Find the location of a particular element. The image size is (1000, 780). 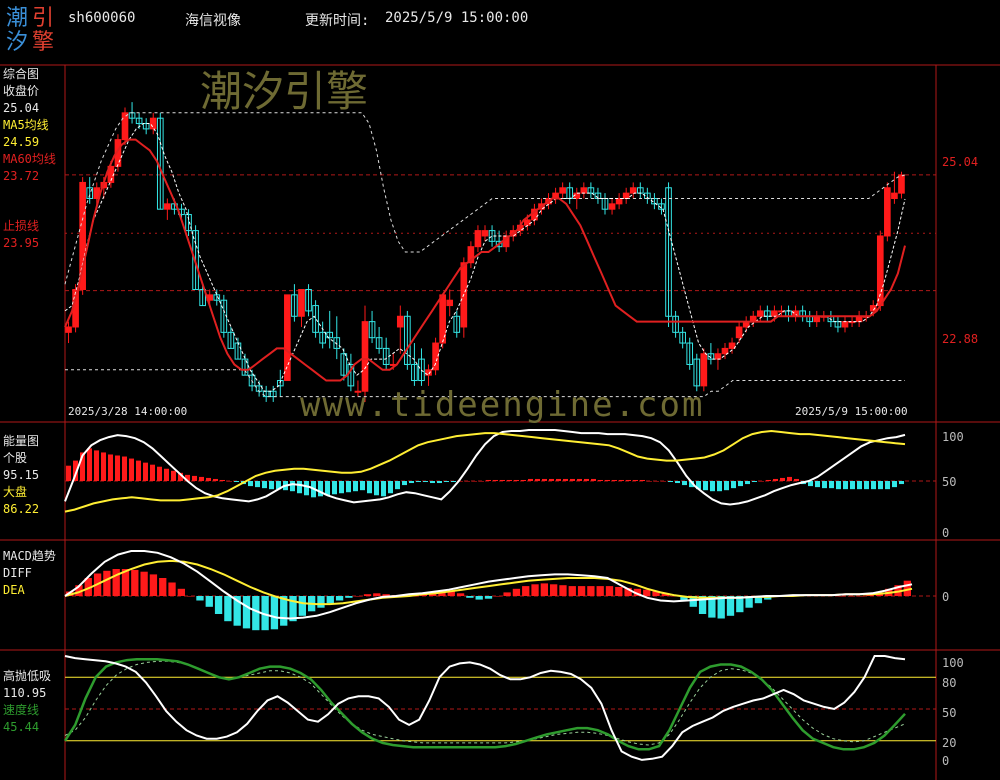

tide-panel-title: 高抛低吸 is located at coordinates (27, 676).